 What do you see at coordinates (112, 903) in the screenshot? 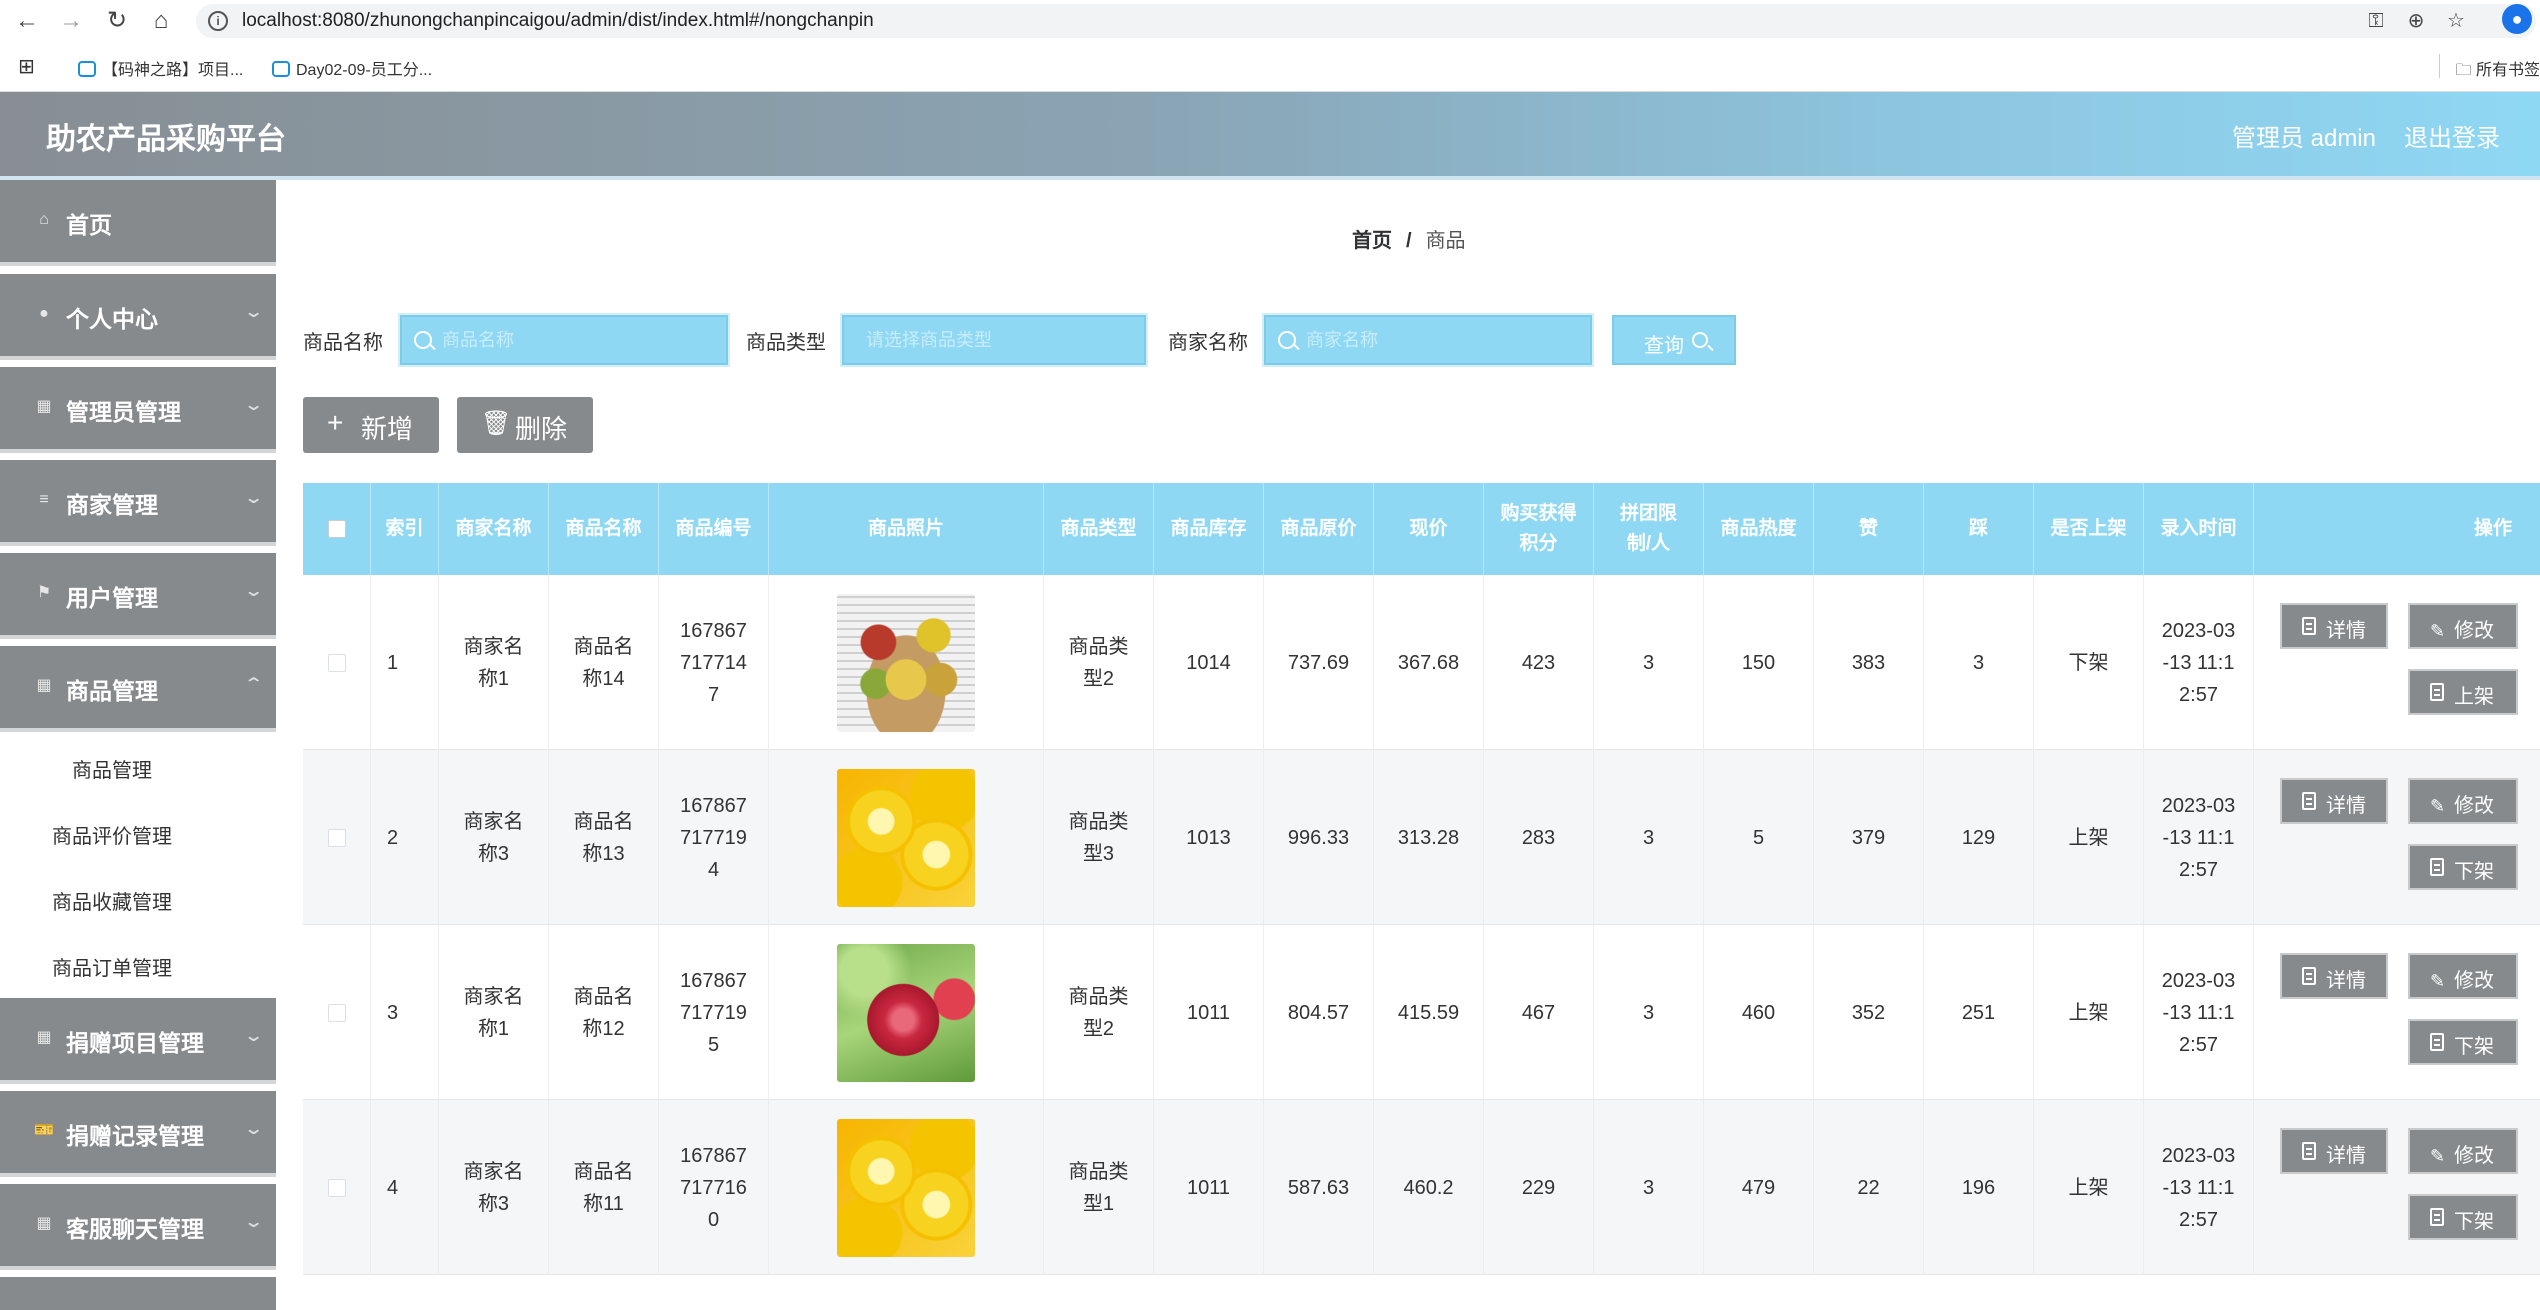
I see `subitem-label: 商品收藏管理` at bounding box center [112, 903].